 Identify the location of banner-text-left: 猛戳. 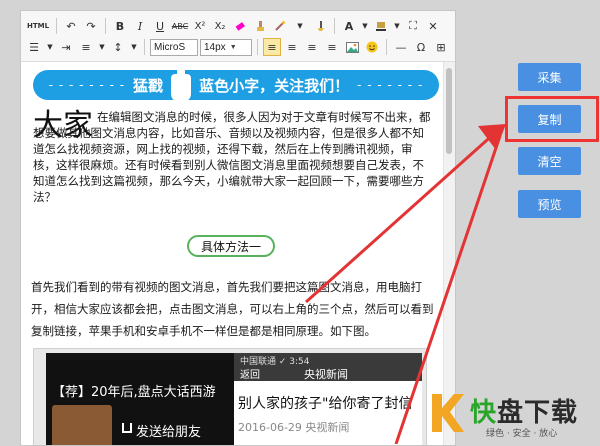
(148, 85).